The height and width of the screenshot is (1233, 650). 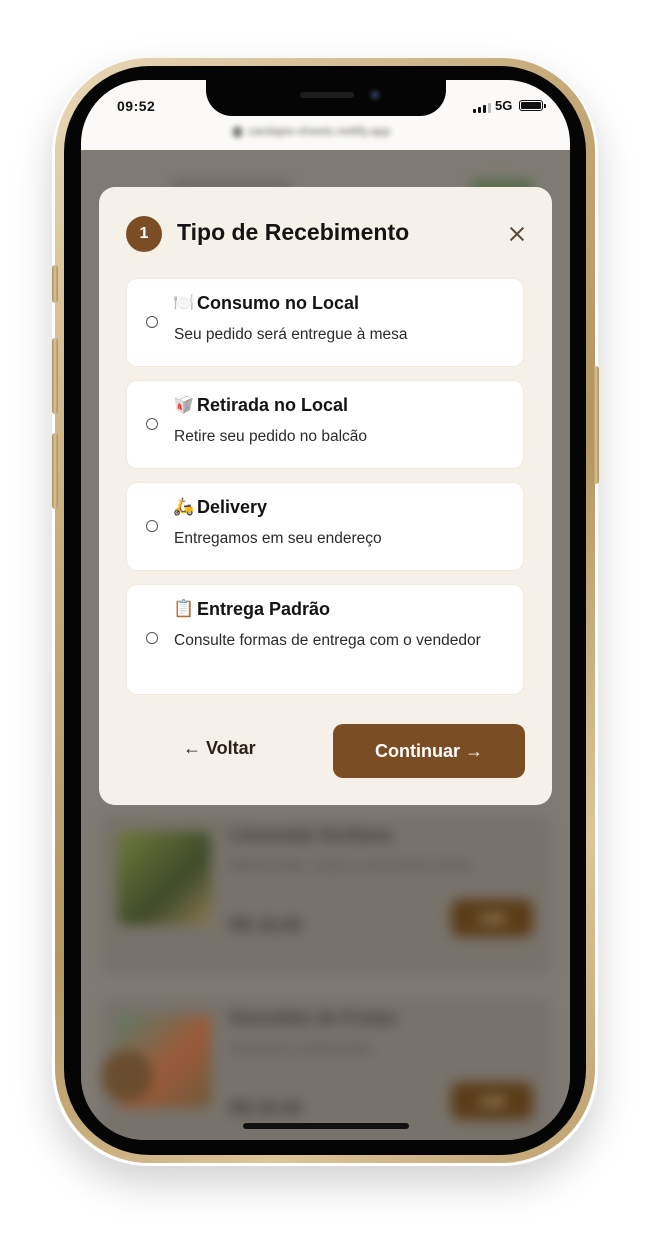 What do you see at coordinates (429, 751) in the screenshot?
I see `continue-button: Continuar →` at bounding box center [429, 751].